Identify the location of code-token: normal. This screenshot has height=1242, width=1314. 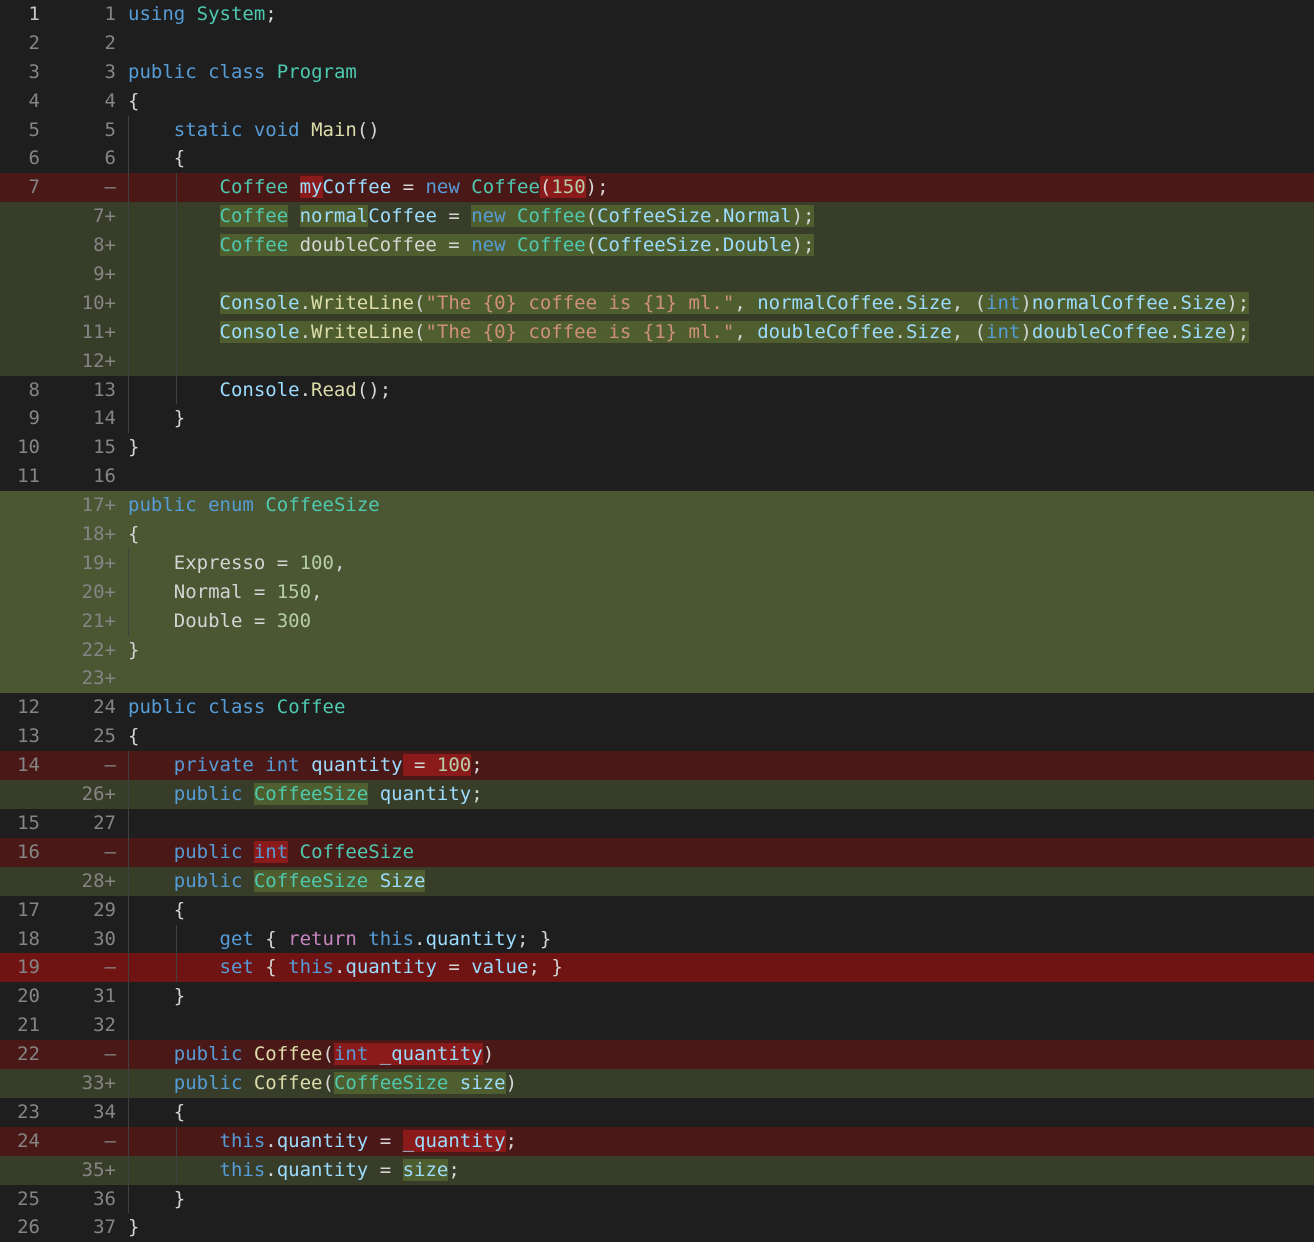
(334, 216).